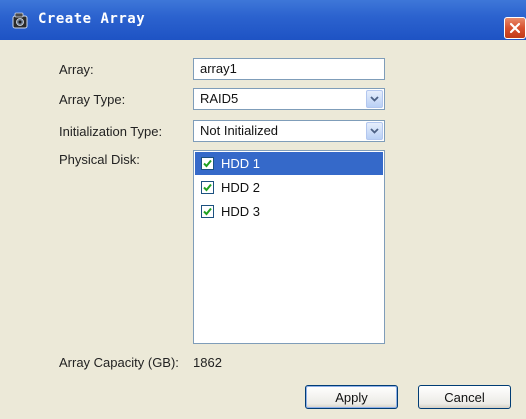 This screenshot has width=526, height=419. Describe the element at coordinates (92, 19) in the screenshot. I see `dialog-title: Create Array` at that location.